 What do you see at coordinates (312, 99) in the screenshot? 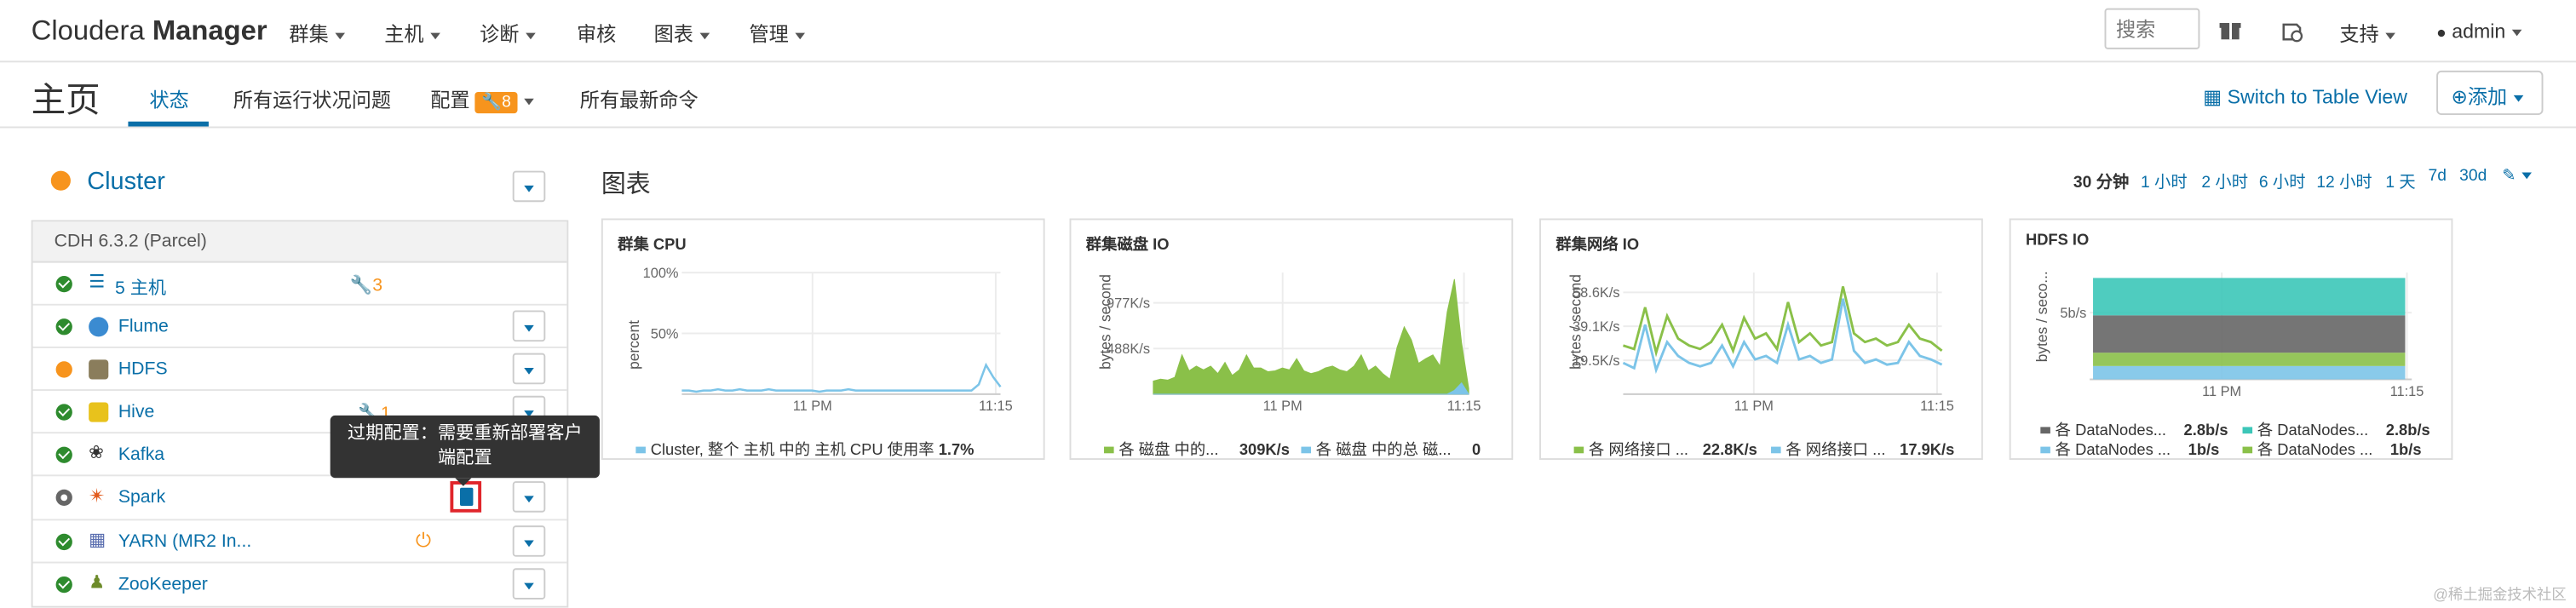
I see `tab-health-issues: 所有运行状况问题` at bounding box center [312, 99].